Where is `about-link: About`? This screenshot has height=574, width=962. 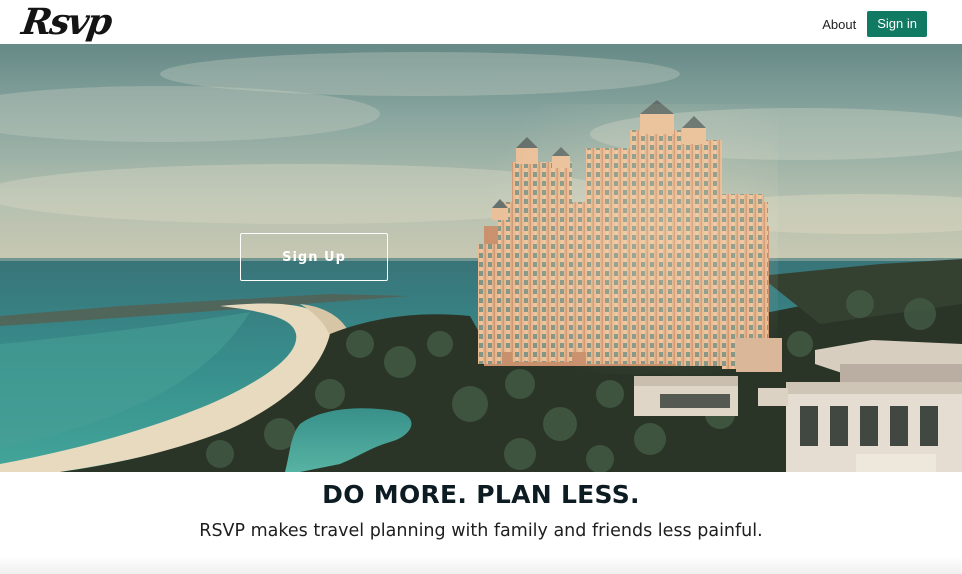
about-link: About is located at coordinates (839, 24).